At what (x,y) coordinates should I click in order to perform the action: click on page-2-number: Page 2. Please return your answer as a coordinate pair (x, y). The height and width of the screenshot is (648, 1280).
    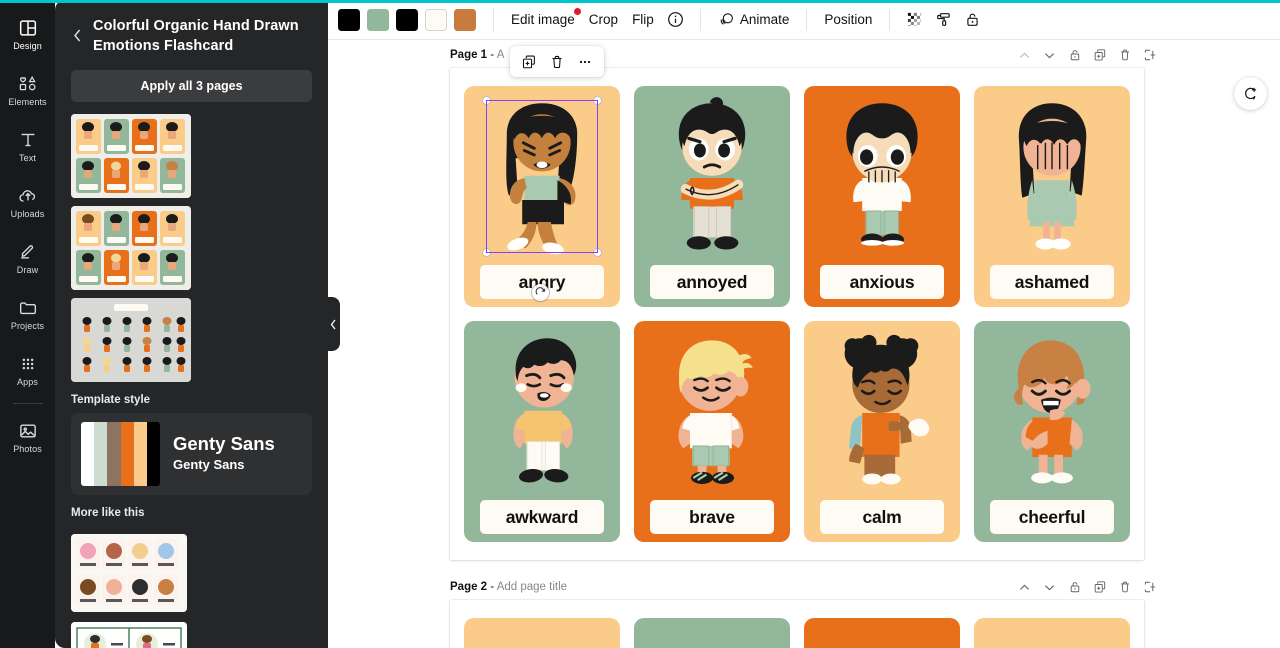
    Looking at the image, I should click on (469, 587).